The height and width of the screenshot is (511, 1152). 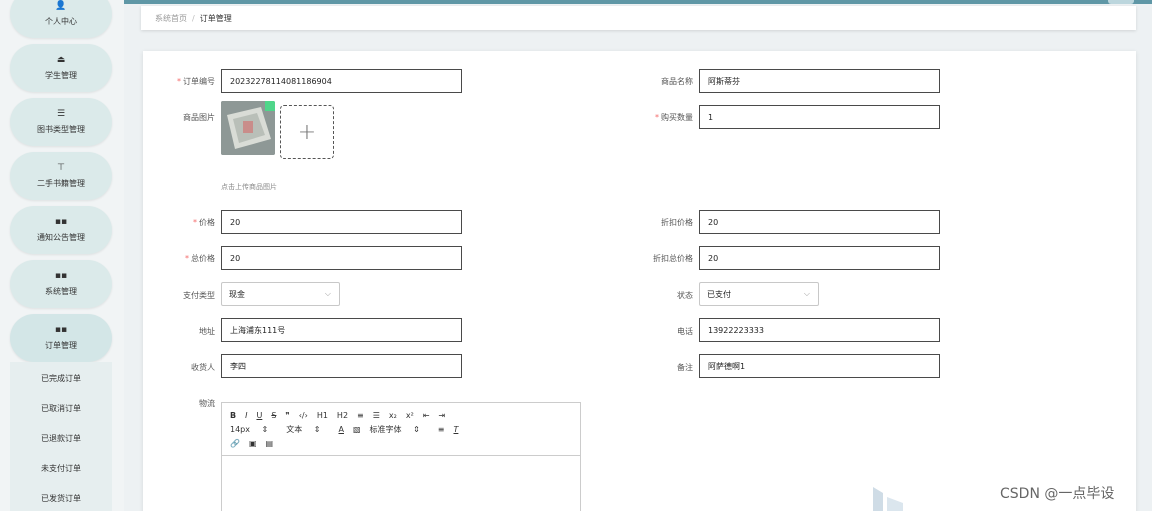 I want to click on remark-label: 备注, so click(x=685, y=367).